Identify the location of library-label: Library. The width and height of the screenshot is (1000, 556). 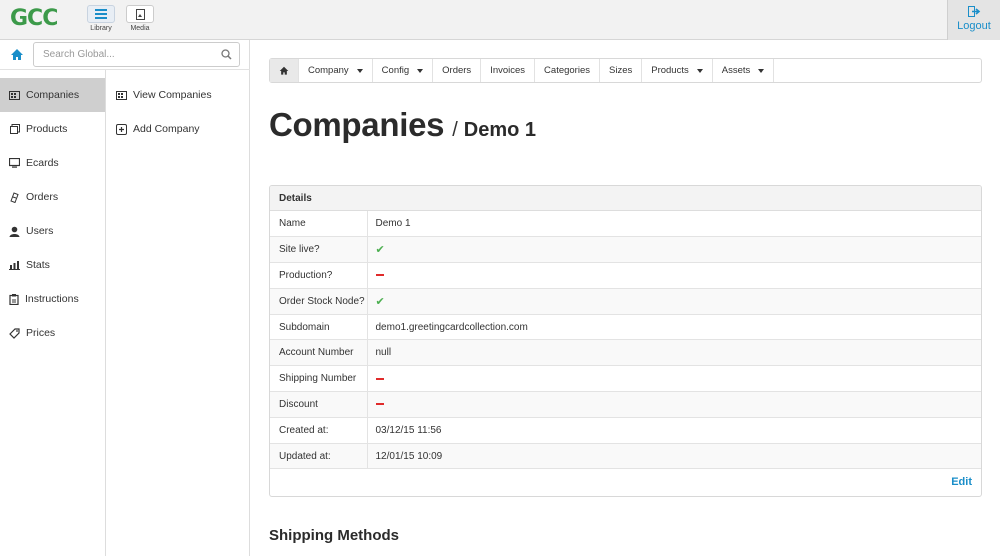
(101, 28).